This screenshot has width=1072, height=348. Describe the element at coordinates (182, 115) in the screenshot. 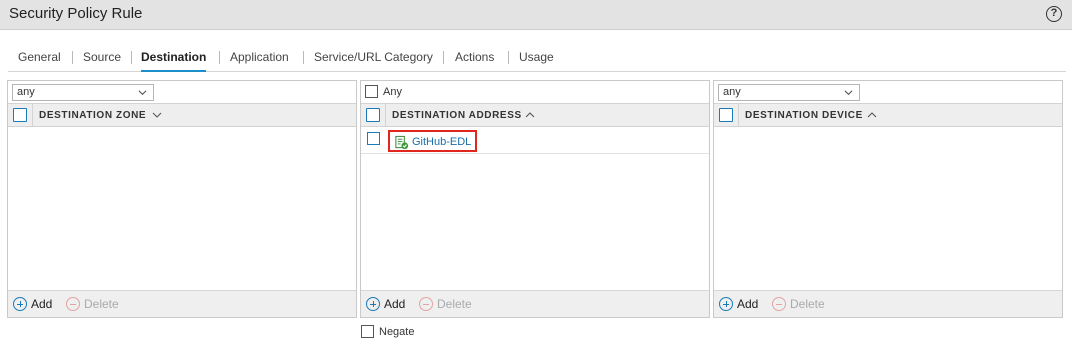

I see `destination-zone-header: DESTINATION ZONE` at that location.